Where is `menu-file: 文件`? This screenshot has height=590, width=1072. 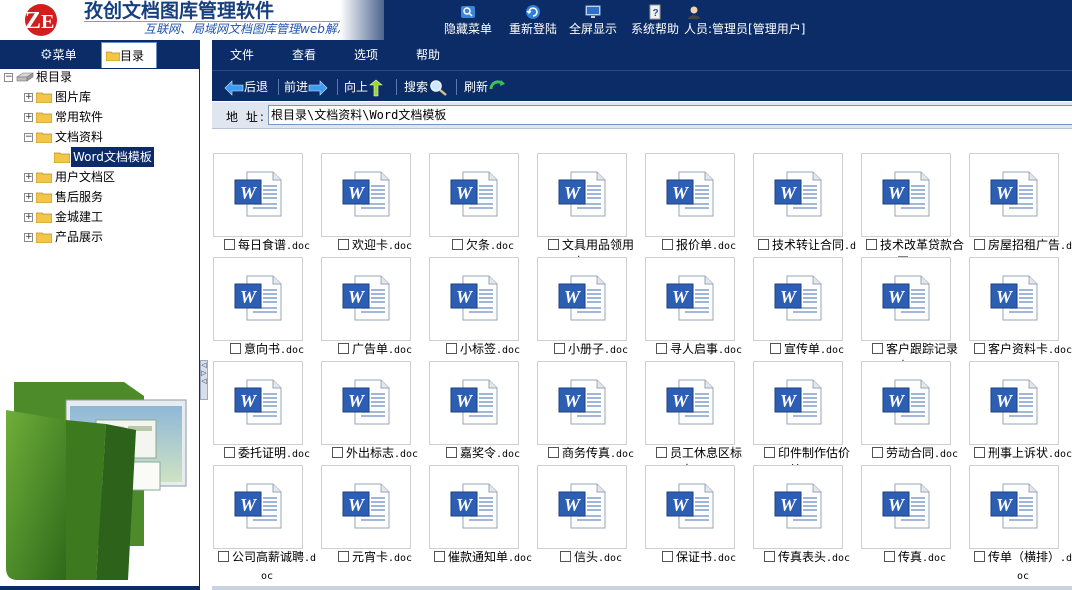 menu-file: 文件 is located at coordinates (242, 55).